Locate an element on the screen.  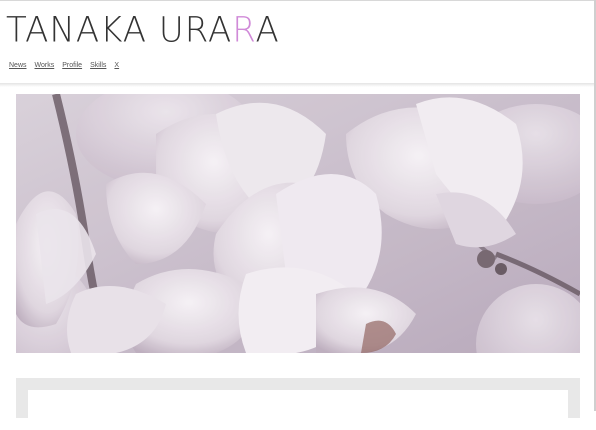
nav-link-works: Works is located at coordinates (45, 65).